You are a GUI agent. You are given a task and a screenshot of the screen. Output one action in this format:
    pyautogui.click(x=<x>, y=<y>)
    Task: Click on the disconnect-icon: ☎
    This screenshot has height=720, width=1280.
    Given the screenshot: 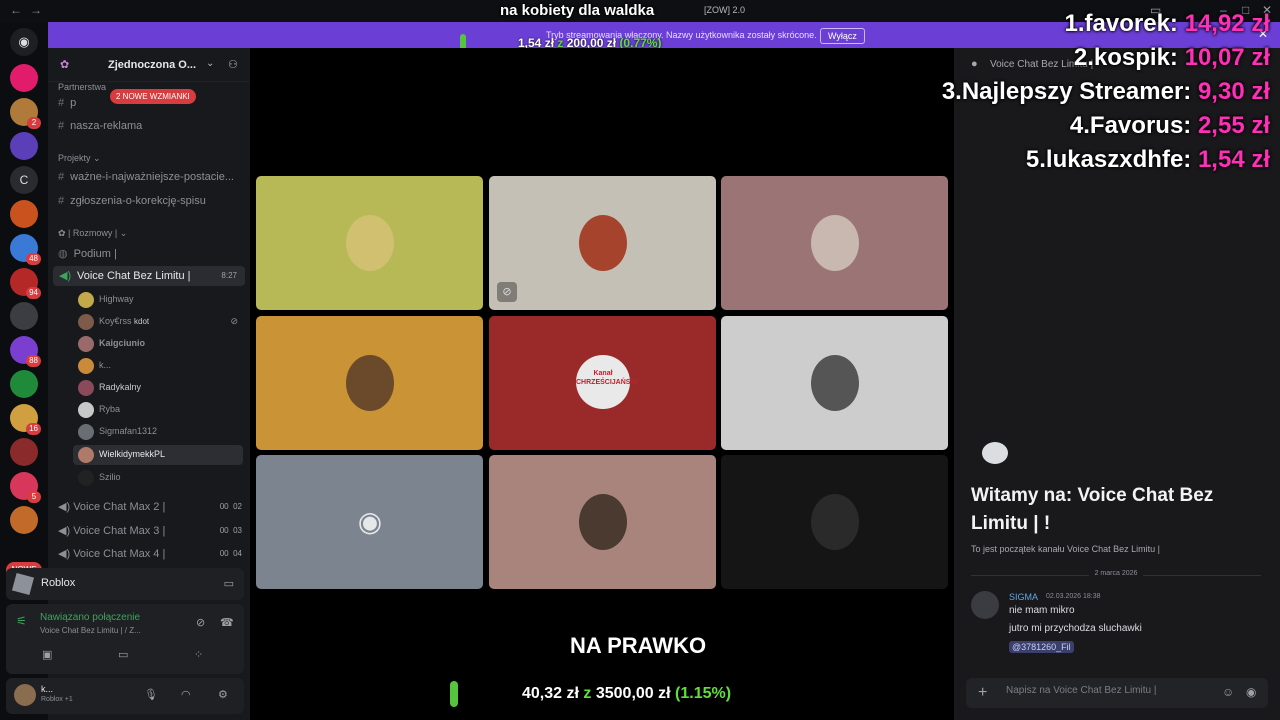 What is the action you would take?
    pyautogui.click(x=227, y=622)
    